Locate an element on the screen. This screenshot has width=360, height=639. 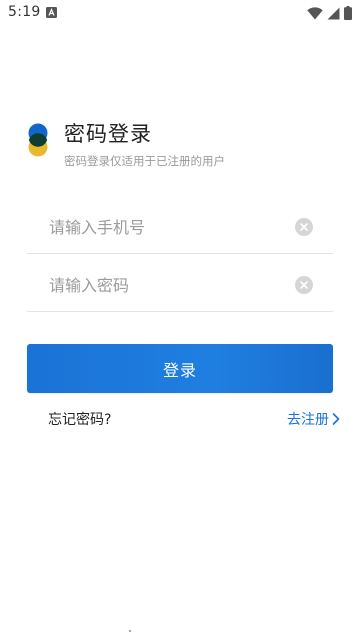
status-bar: 5:19 is located at coordinates (180, 13).